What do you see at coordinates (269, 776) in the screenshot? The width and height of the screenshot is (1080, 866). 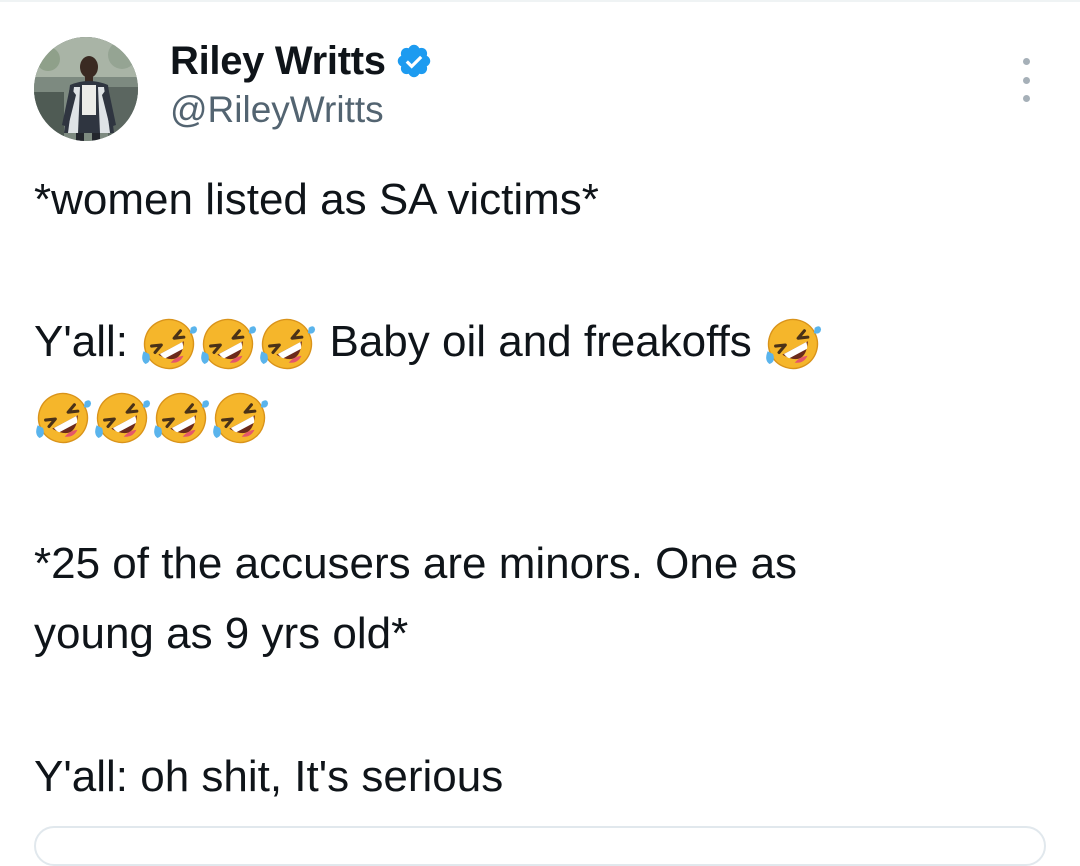 I see `tweet-text-line-5: Y'all: oh shit, It's serious` at bounding box center [269, 776].